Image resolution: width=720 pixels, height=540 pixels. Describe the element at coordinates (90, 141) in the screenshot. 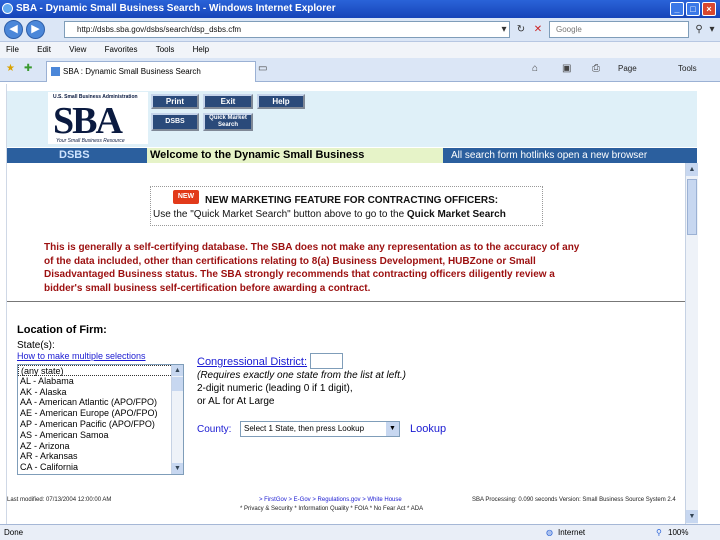

I see `sba-tagline: Your Small Business Resource` at that location.